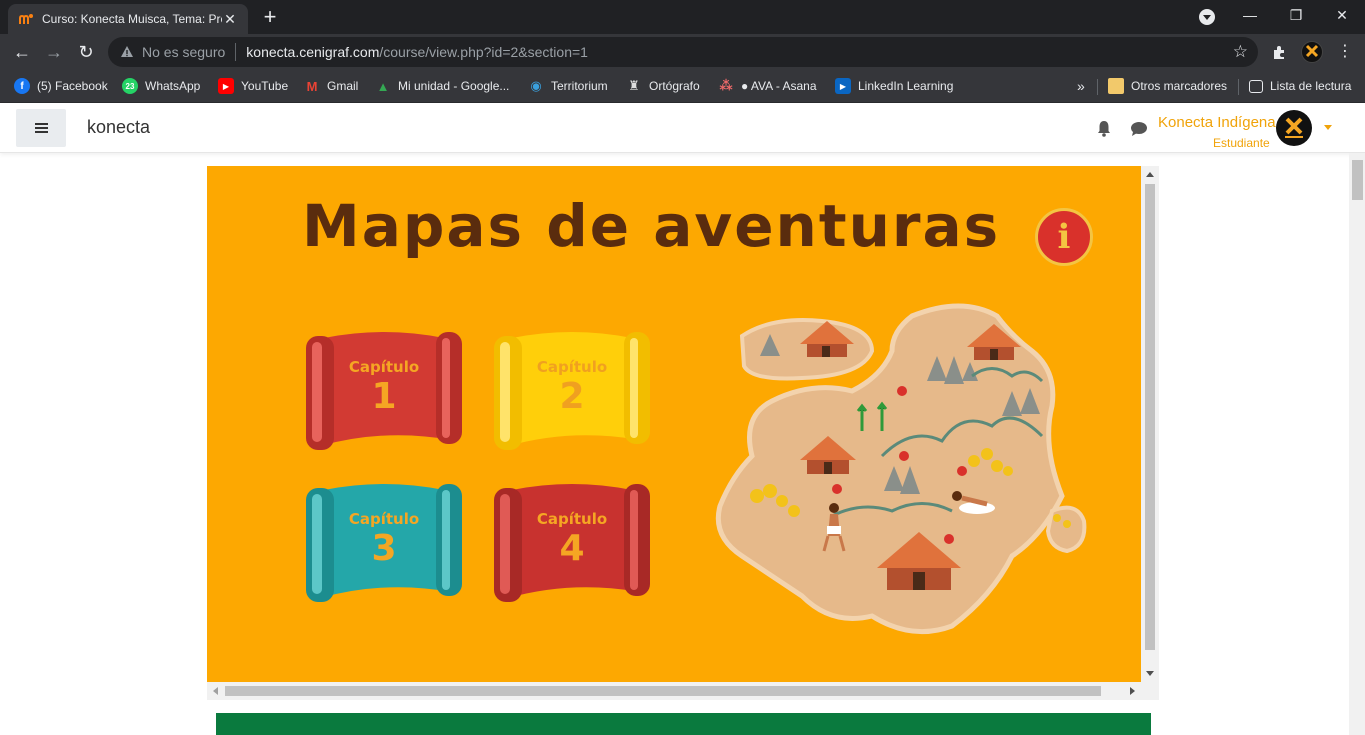 This screenshot has width=1365, height=735. Describe the element at coordinates (901, 469) in the screenshot. I see `island-map-illustration` at that location.